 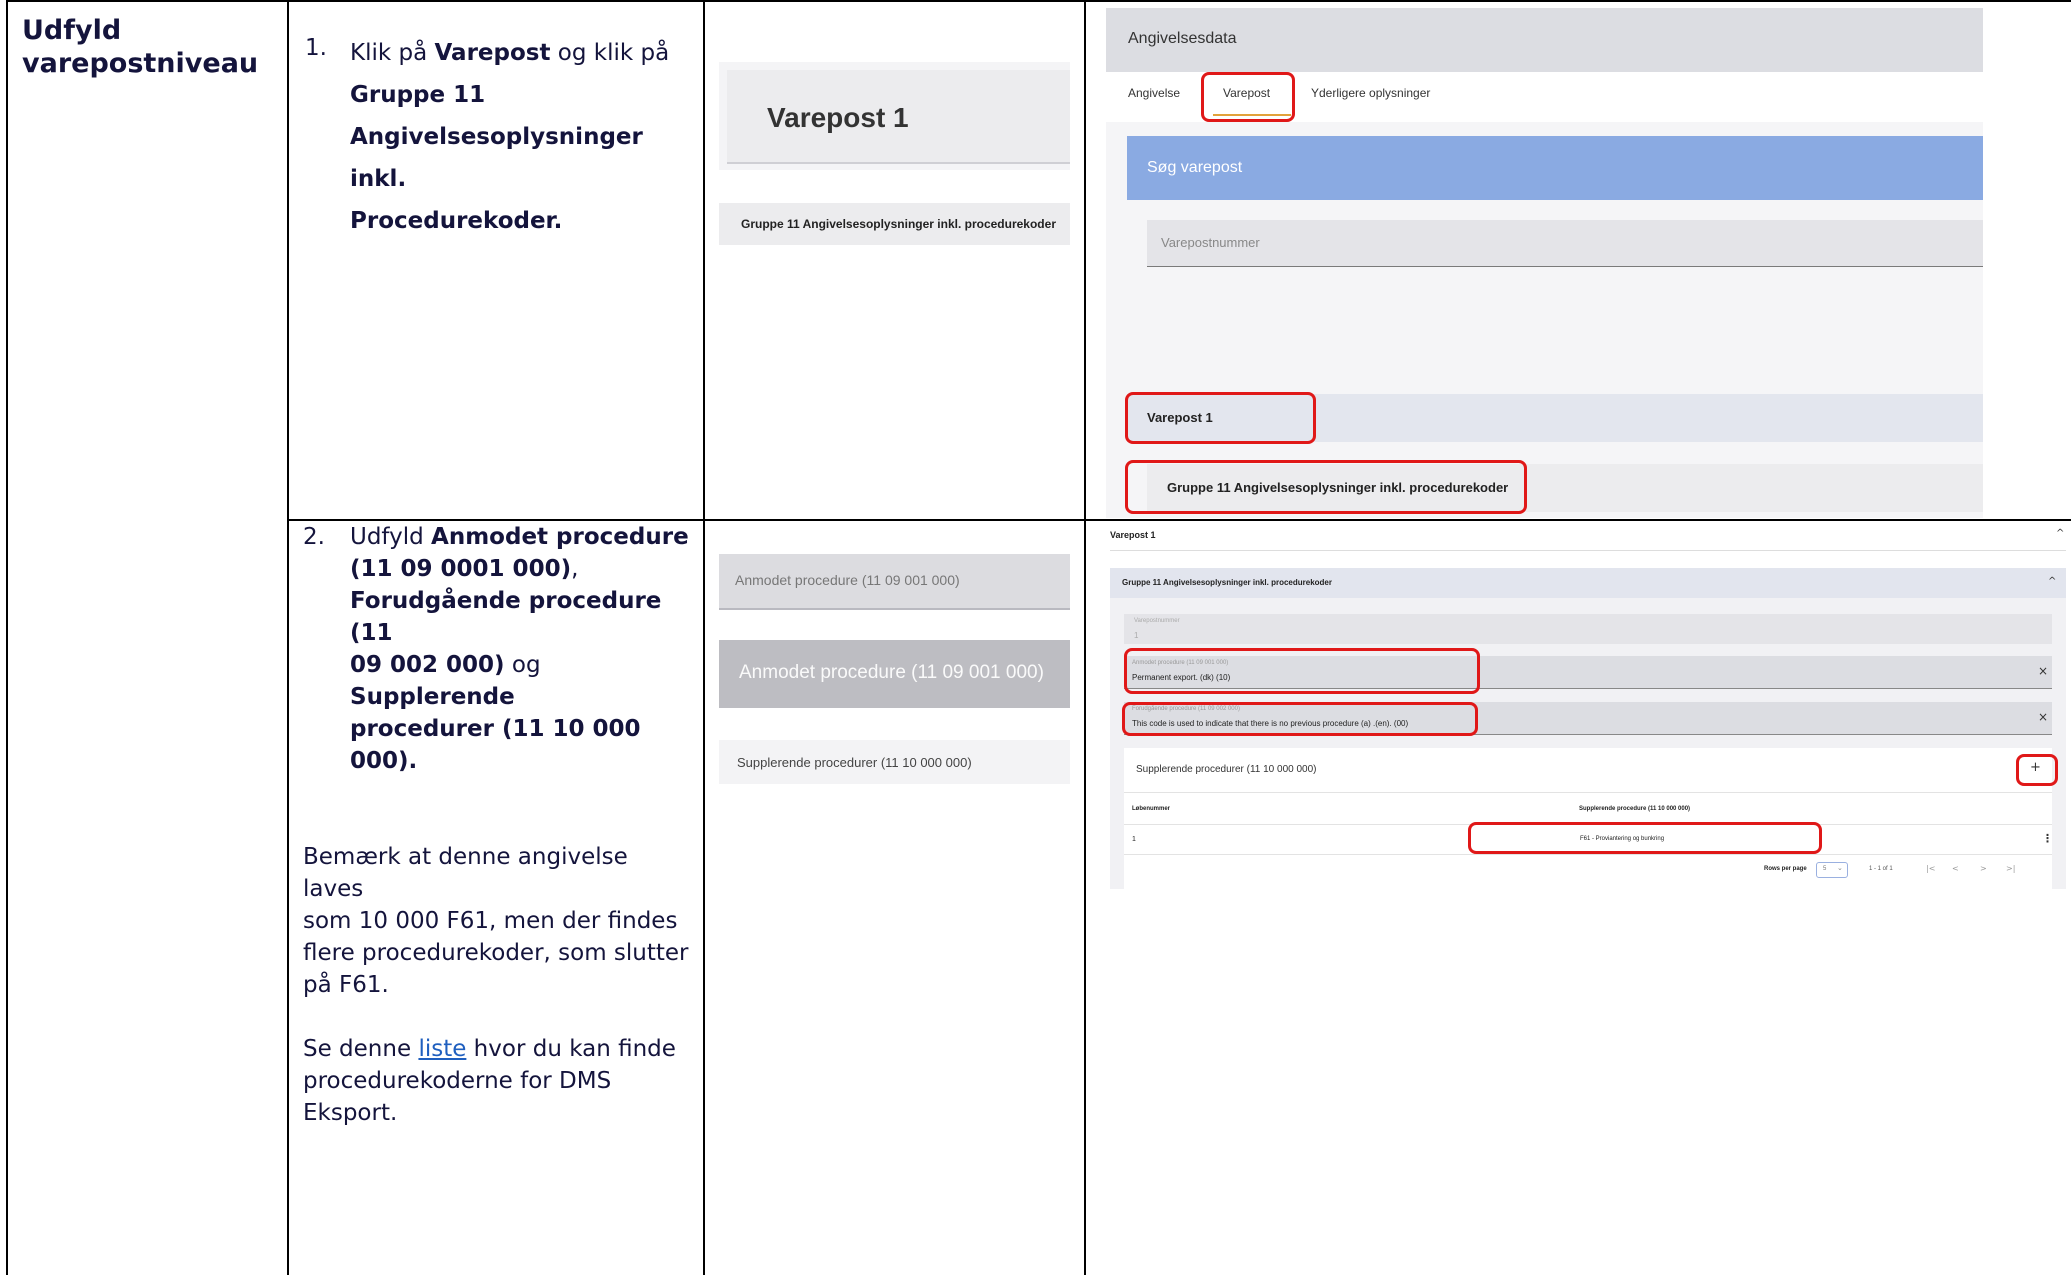 What do you see at coordinates (492, 53) in the screenshot?
I see `step1-bold-varepost: Varepost` at bounding box center [492, 53].